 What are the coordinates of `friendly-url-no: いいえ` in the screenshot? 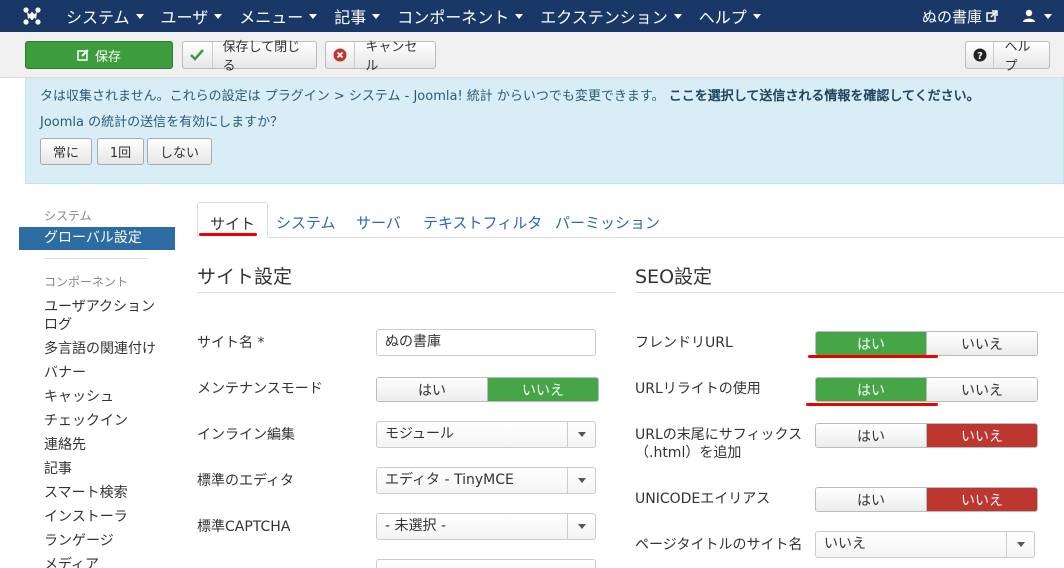 It's located at (981, 343).